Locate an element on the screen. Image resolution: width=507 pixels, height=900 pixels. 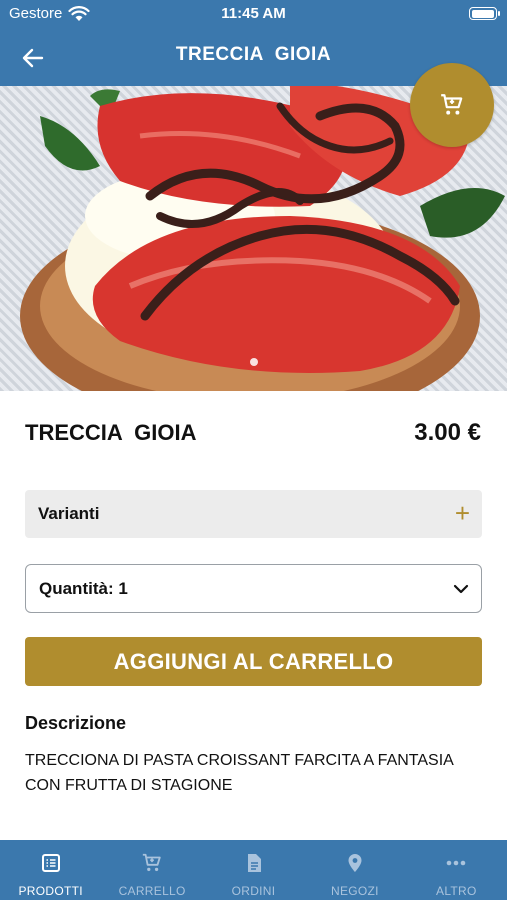
tab-carrello: CARRELLO is located at coordinates (151, 870).